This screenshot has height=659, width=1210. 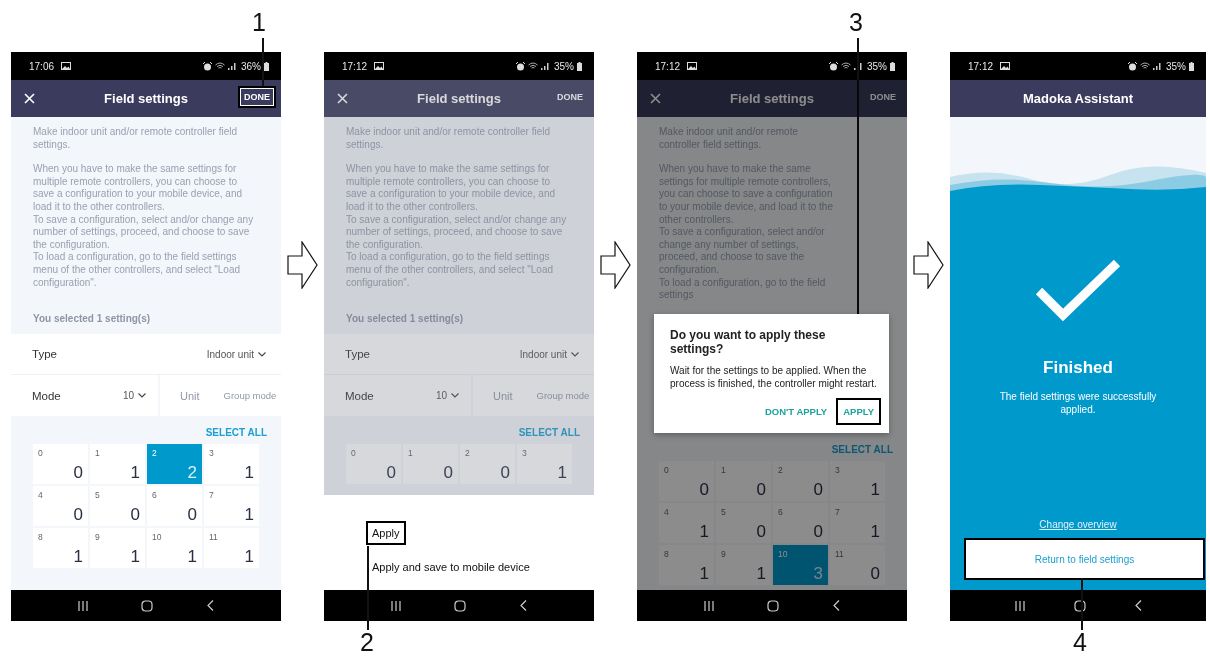 I want to click on wifi-icon, so click(x=1145, y=66).